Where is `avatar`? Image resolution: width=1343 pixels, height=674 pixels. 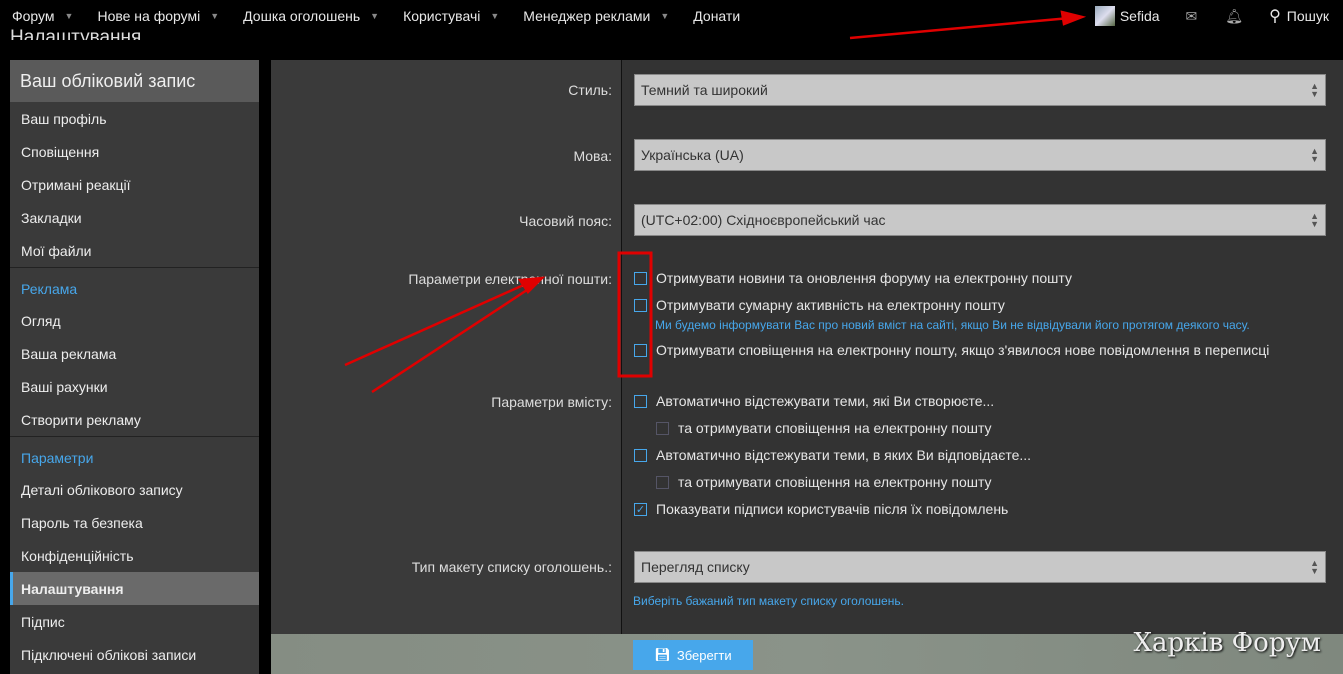 avatar is located at coordinates (1104, 16).